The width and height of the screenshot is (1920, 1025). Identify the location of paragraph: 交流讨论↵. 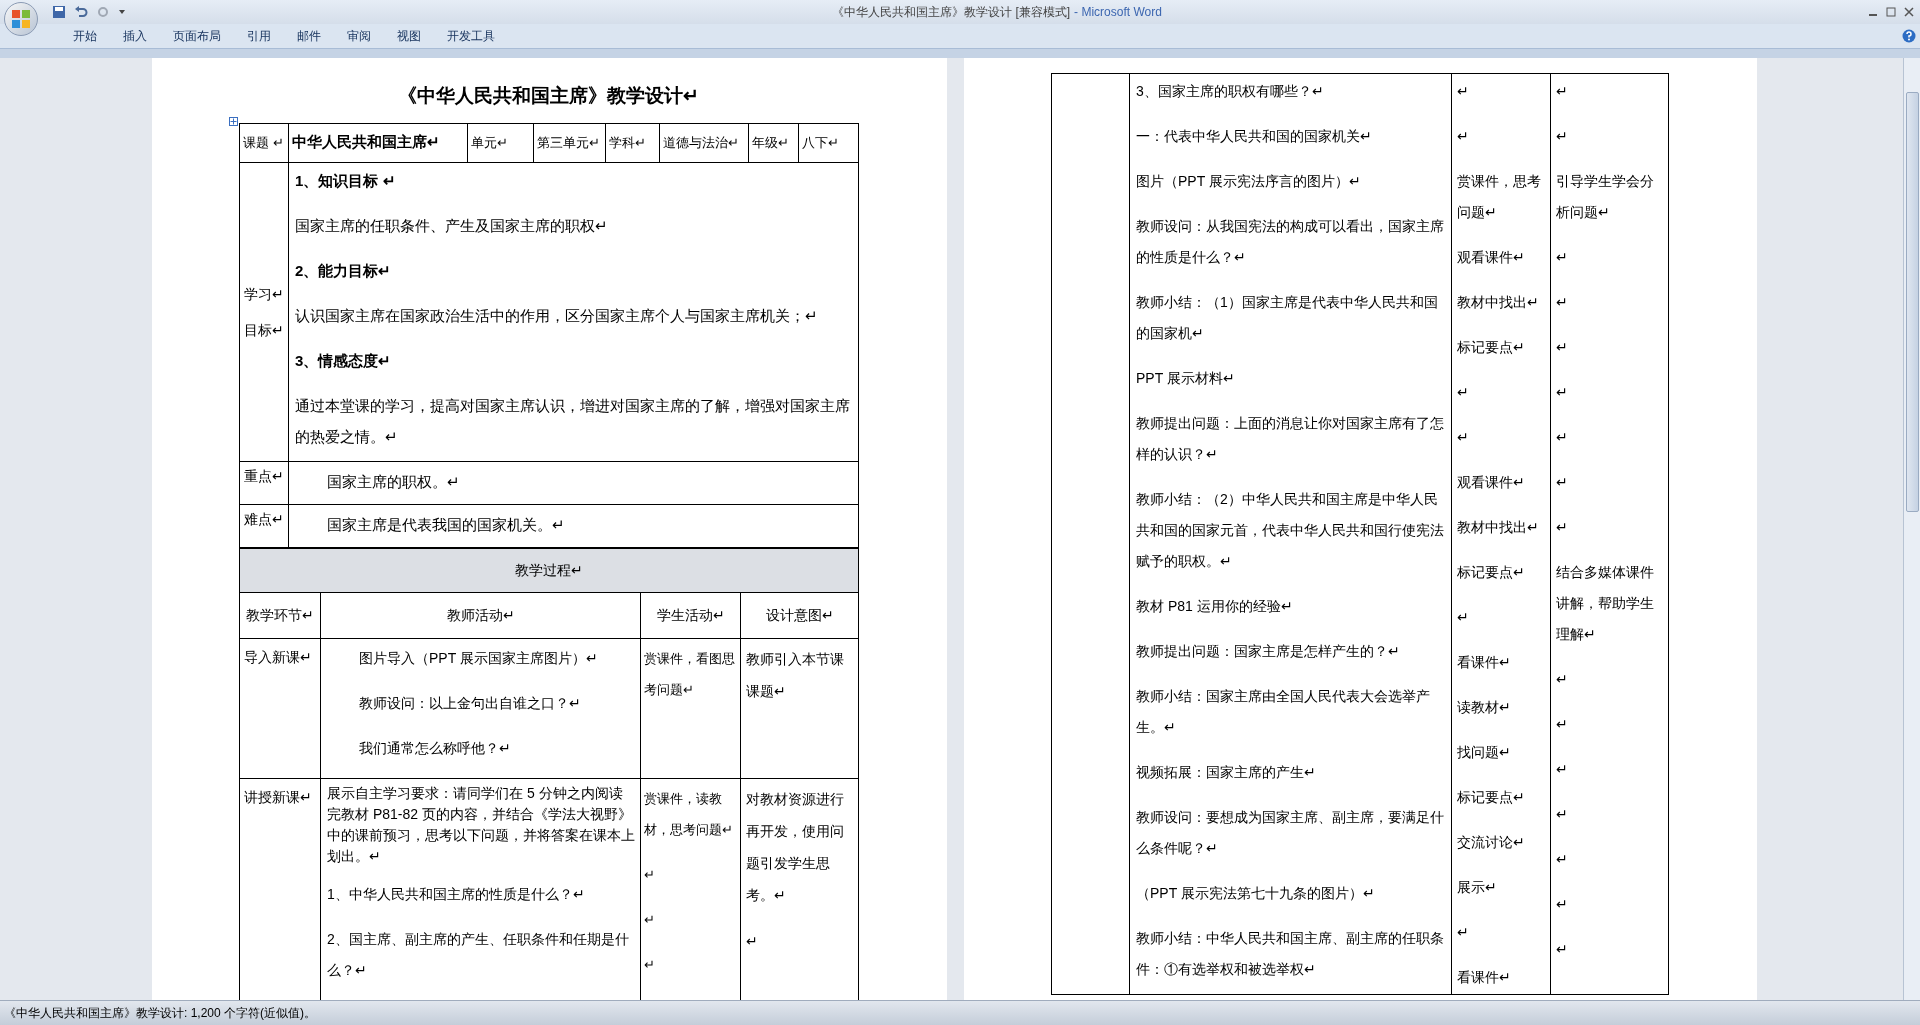
(1491, 842).